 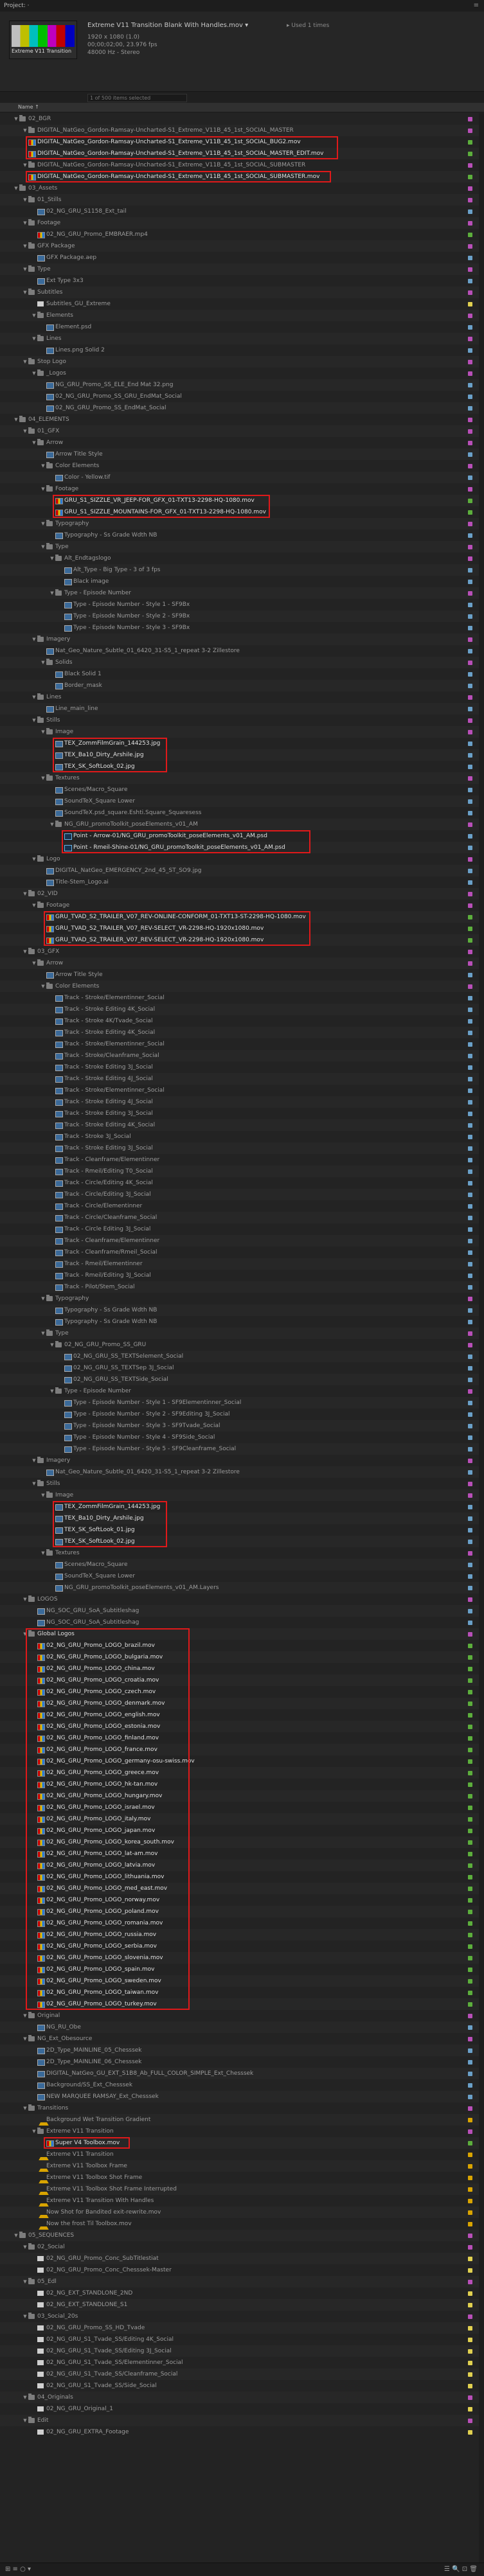 What do you see at coordinates (242, 2108) in the screenshot?
I see `bin-folder-row: ▼ Transitions` at bounding box center [242, 2108].